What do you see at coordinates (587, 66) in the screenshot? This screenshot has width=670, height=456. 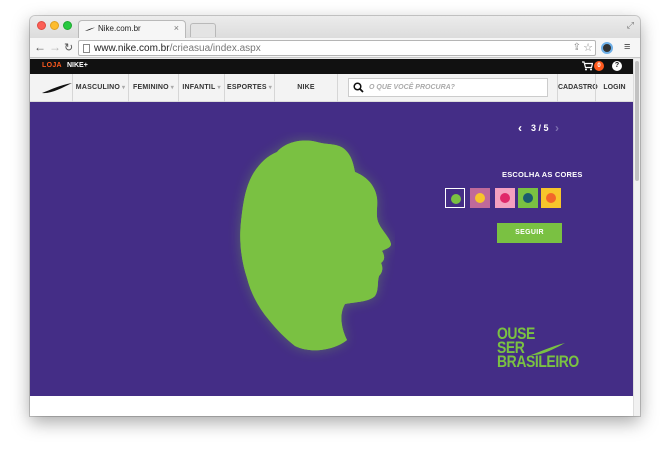 I see `cart-icon` at bounding box center [587, 66].